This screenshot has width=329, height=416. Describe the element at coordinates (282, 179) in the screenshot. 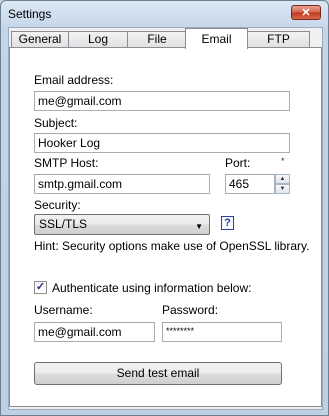

I see `spin-up-icon: ▲` at that location.